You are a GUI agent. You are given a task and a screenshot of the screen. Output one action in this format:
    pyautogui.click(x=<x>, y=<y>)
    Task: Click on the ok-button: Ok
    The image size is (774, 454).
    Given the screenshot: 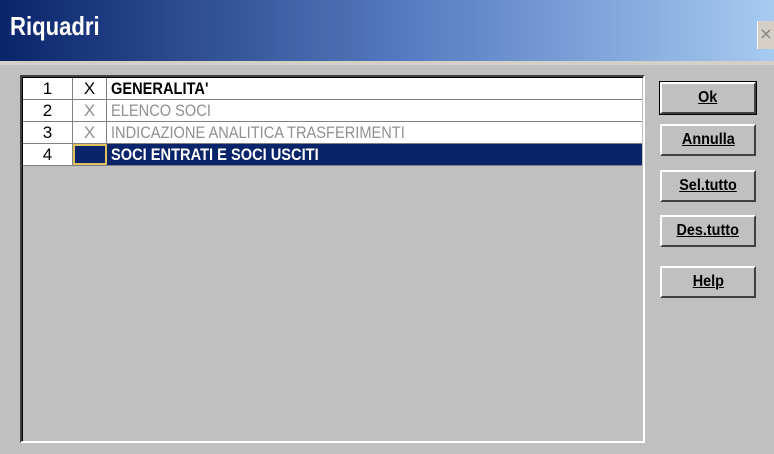 What is the action you would take?
    pyautogui.click(x=708, y=98)
    